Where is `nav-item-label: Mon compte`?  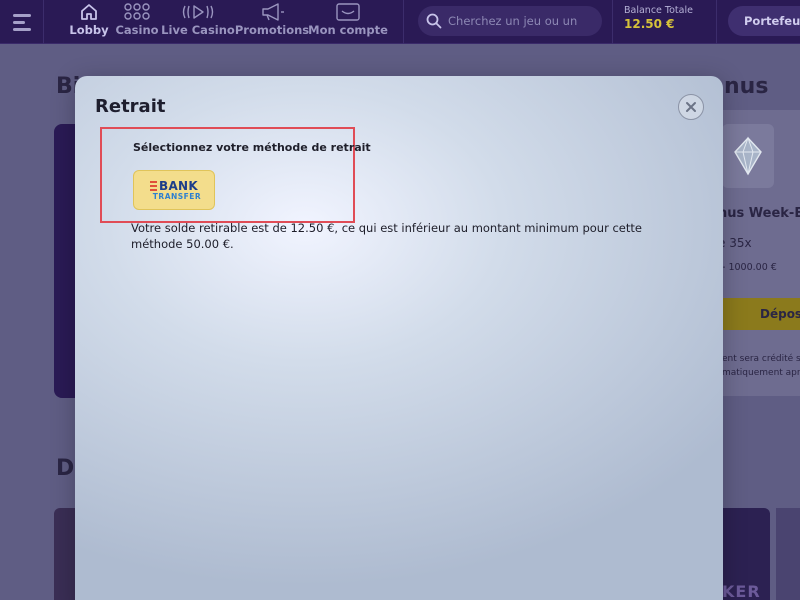
nav-item-label: Mon compte is located at coordinates (348, 30).